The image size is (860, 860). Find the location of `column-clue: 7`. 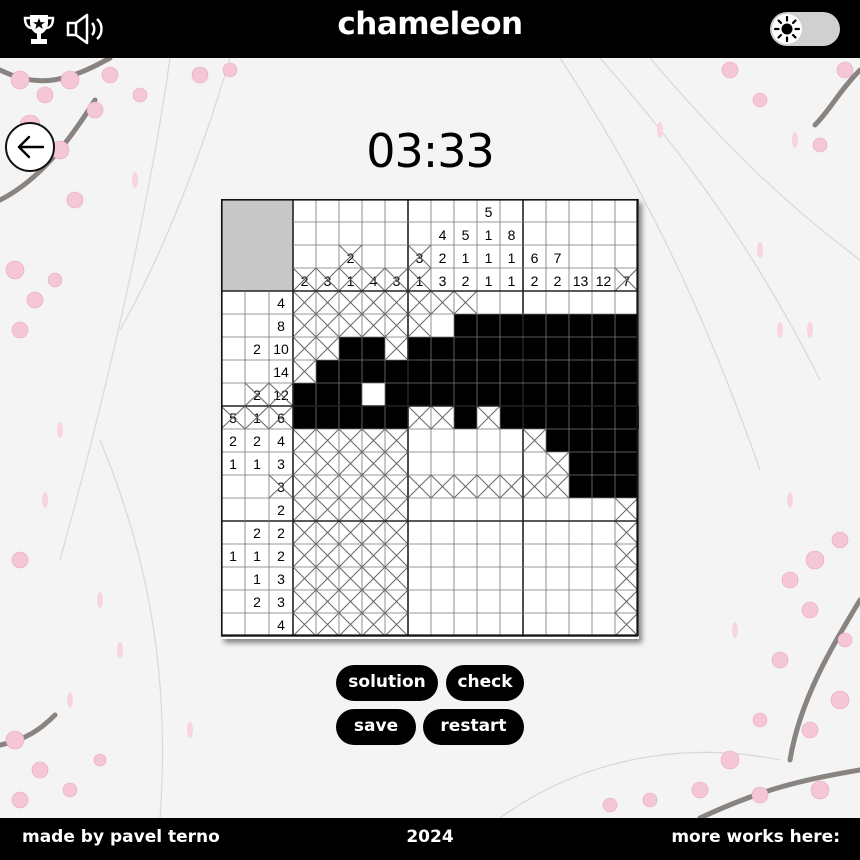

column-clue: 7 is located at coordinates (627, 281).